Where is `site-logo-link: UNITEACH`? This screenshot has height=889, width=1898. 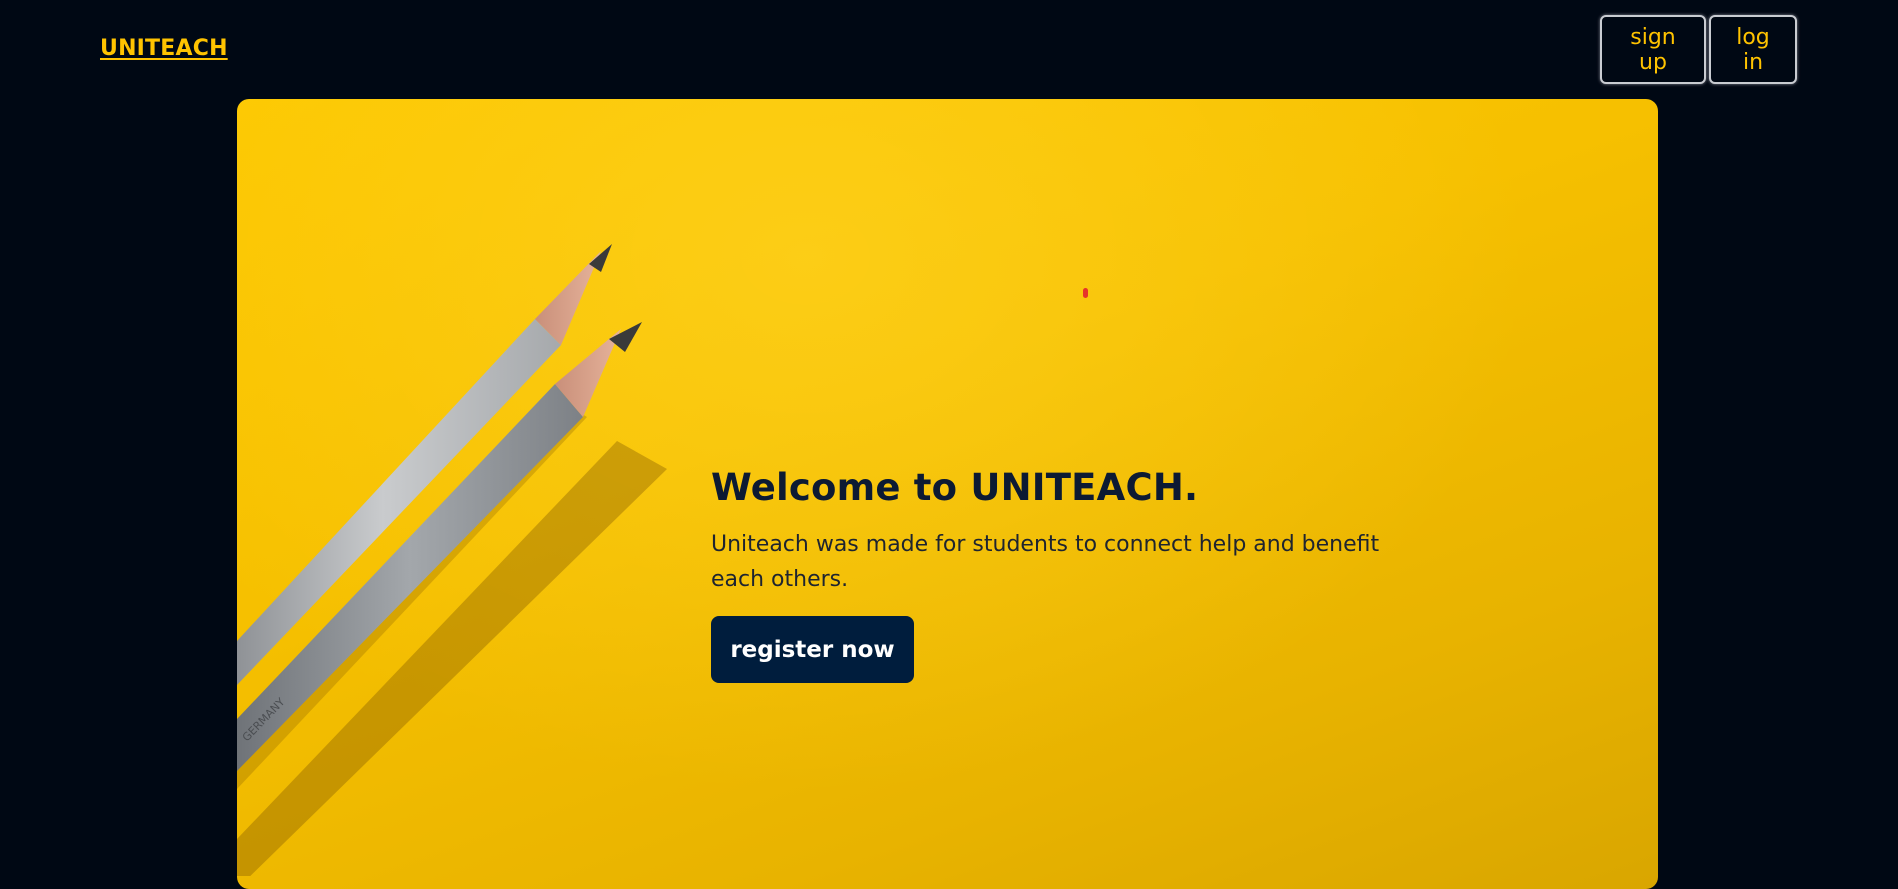 site-logo-link: UNITEACH is located at coordinates (164, 48).